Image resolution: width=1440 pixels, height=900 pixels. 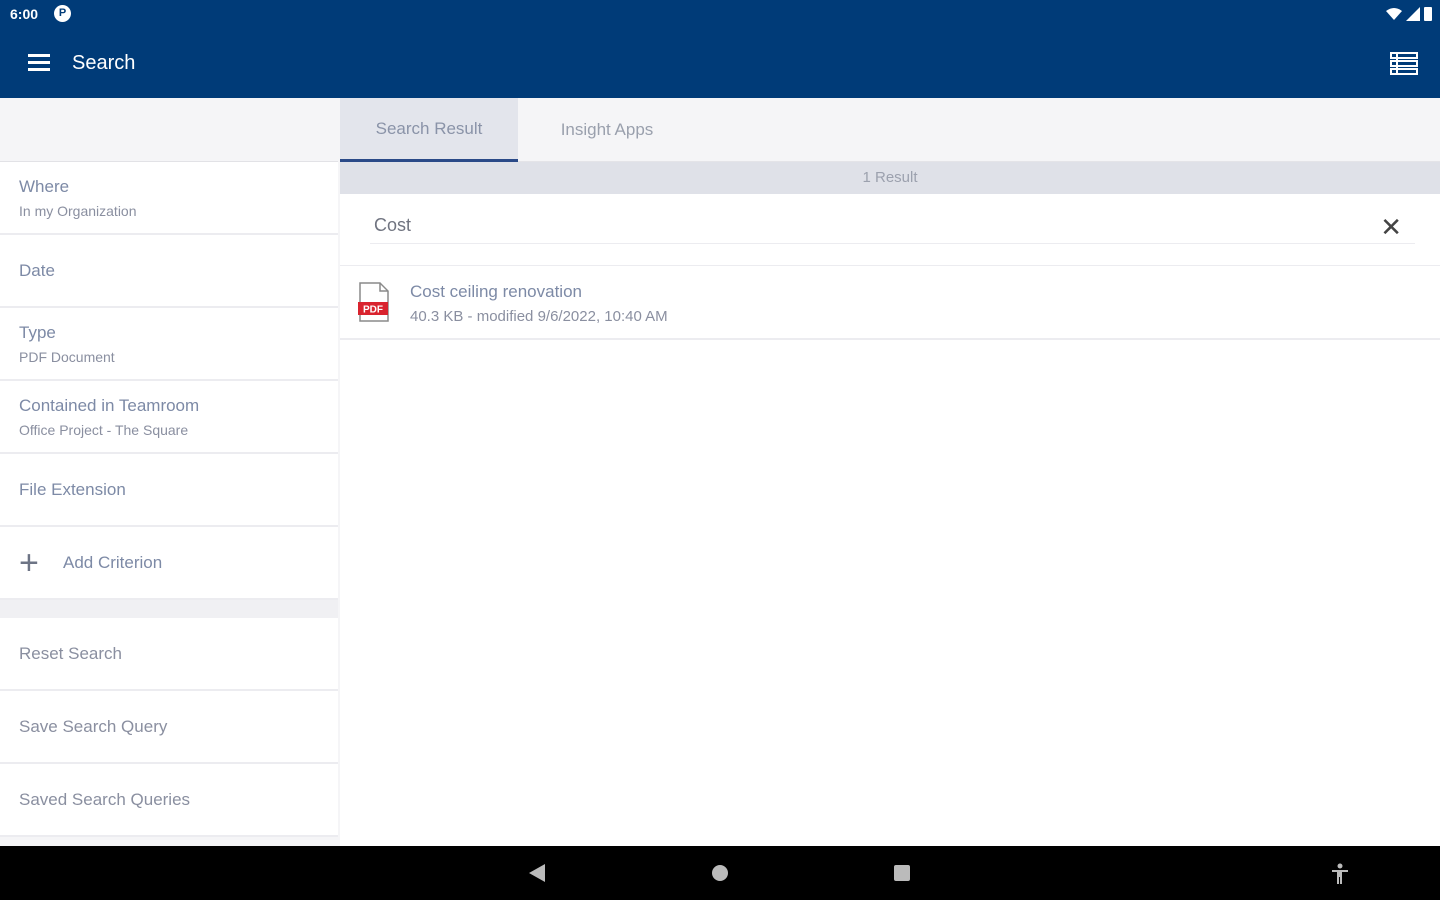 I want to click on criterion-label: Type, so click(x=37, y=332).